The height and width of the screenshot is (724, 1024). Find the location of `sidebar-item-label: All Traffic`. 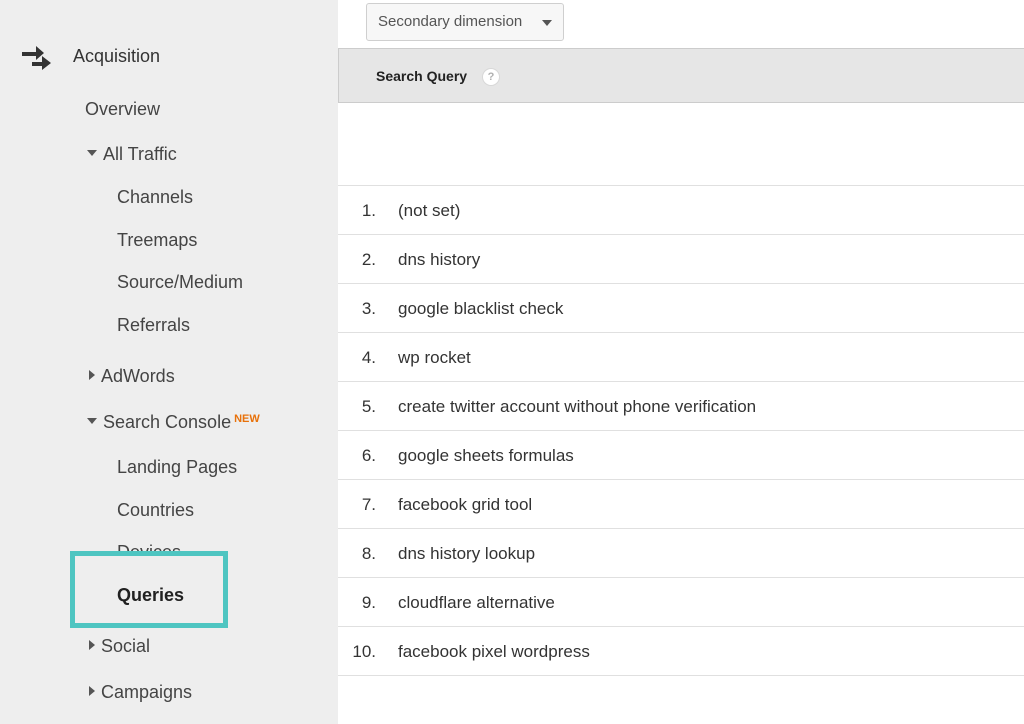

sidebar-item-label: All Traffic is located at coordinates (140, 154).